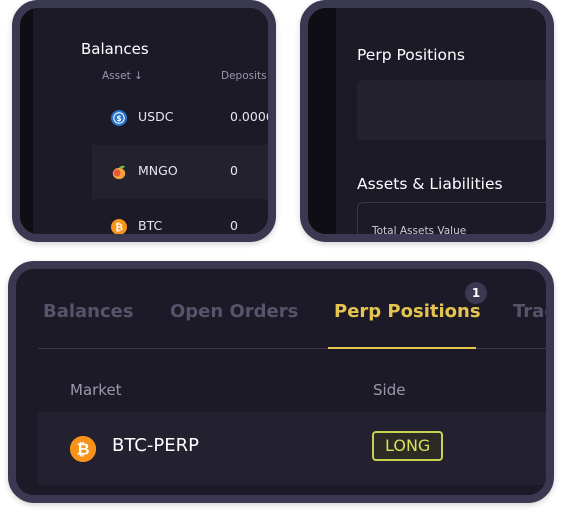 This screenshot has height=519, width=562. What do you see at coordinates (88, 311) in the screenshot?
I see `tab-balances: Balances` at bounding box center [88, 311].